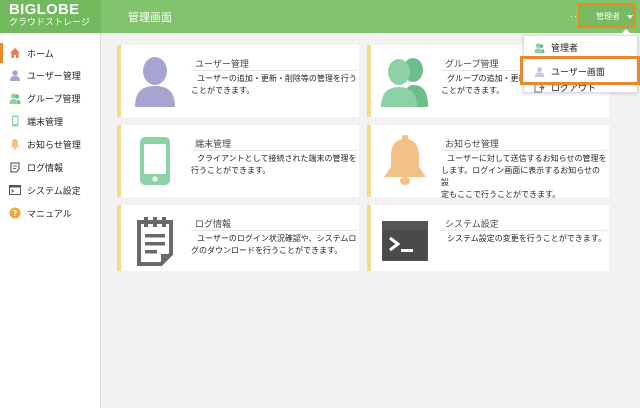 Image resolution: width=640 pixels, height=408 pixels. Describe the element at coordinates (524, 159) in the screenshot. I see `card-desc-line: ユーザーに対して送信するお知らせの管理を` at that location.